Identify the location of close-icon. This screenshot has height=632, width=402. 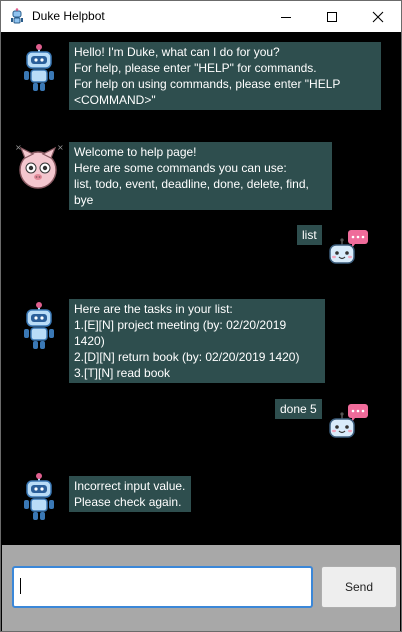
(378, 16).